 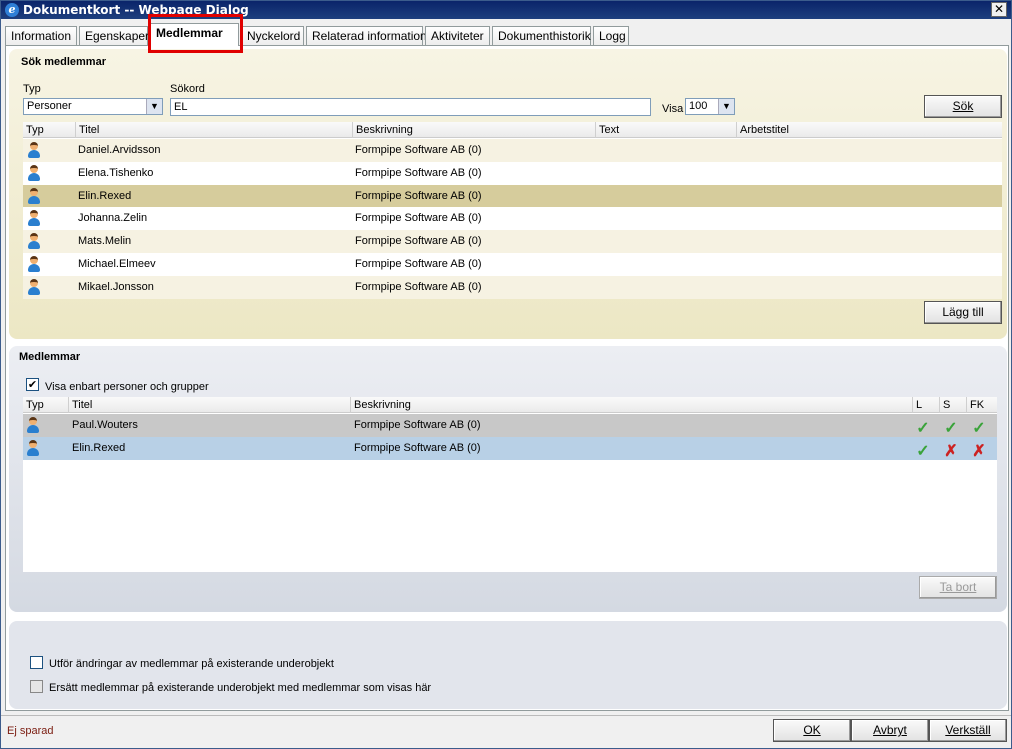 I want to click on column-header-arbetstitel: Arbetstitel, so click(x=762, y=130).